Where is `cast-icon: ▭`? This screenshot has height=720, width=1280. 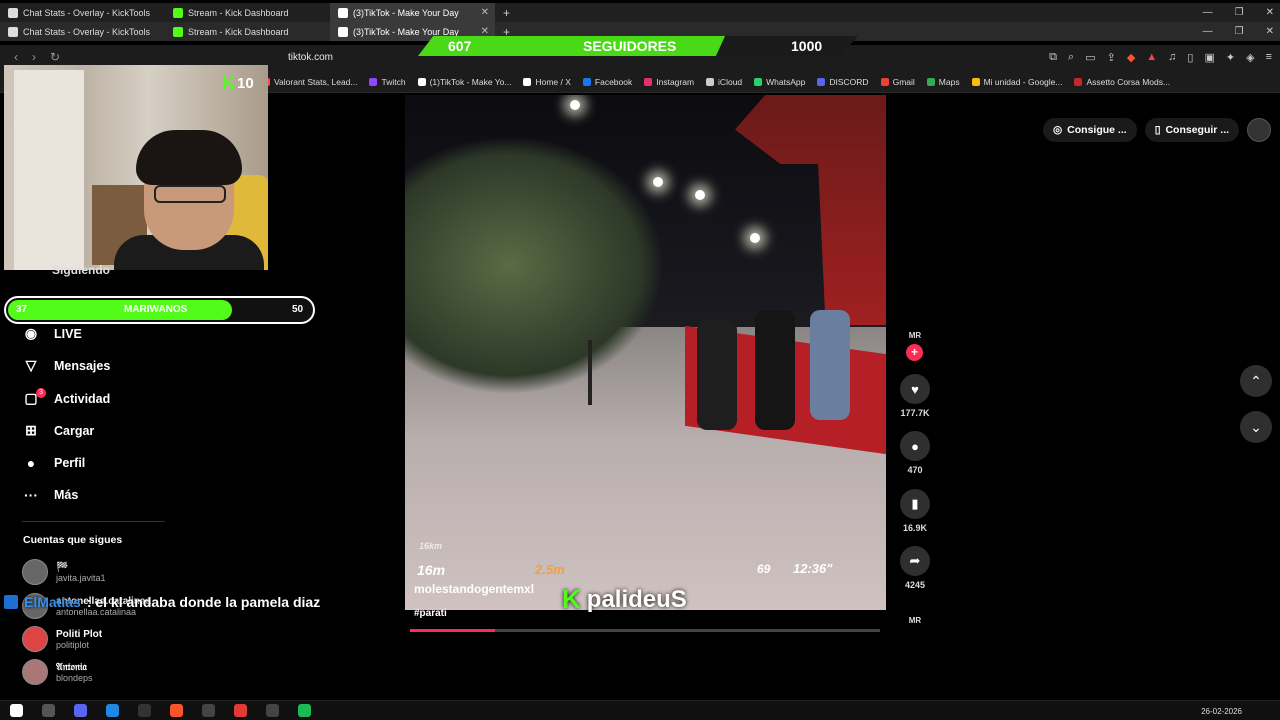
cast-icon: ▭ is located at coordinates (1090, 57).